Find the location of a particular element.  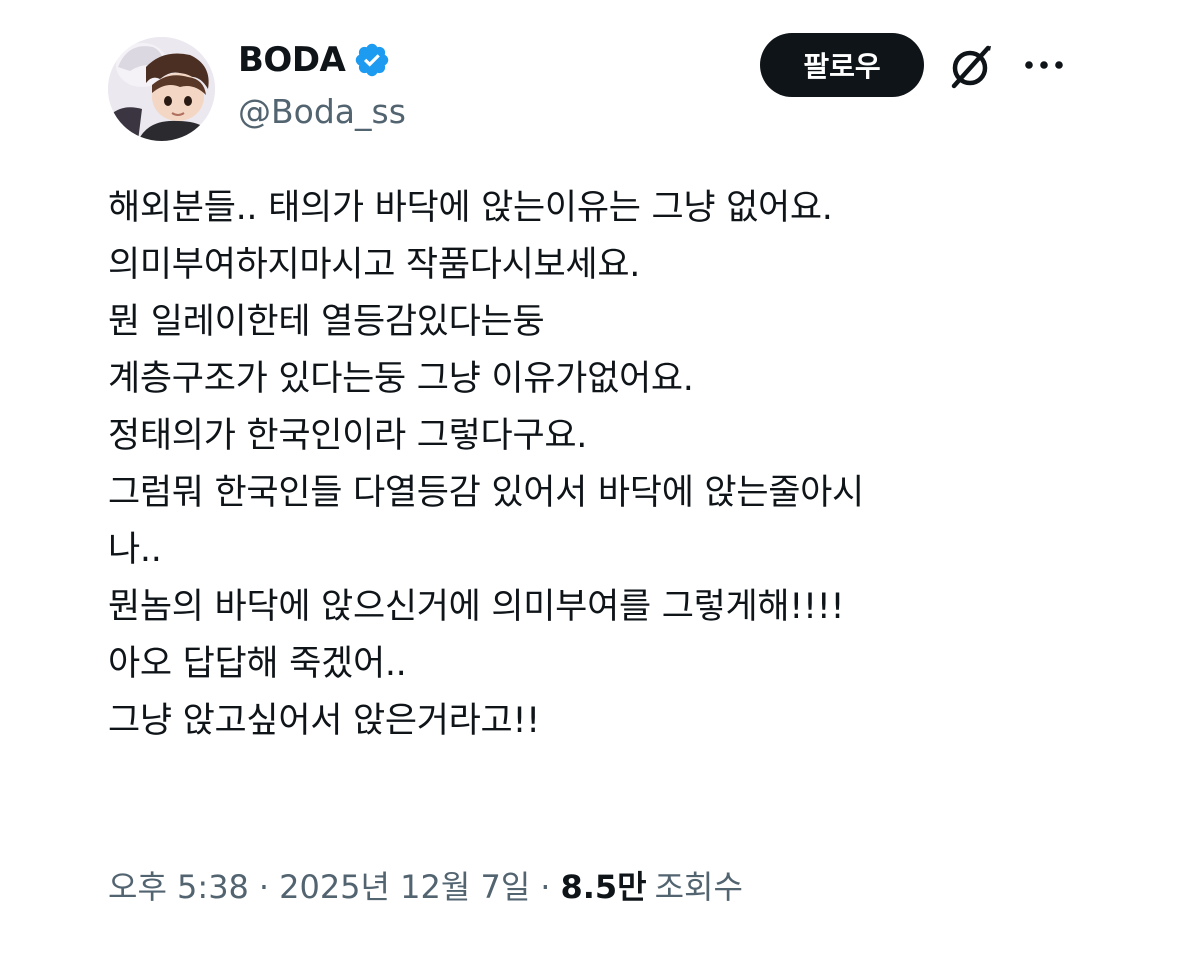

tweet-meta: 오후 5:38 · 2025년 12월 7일 · 8.5만 조회수 is located at coordinates (425, 885).